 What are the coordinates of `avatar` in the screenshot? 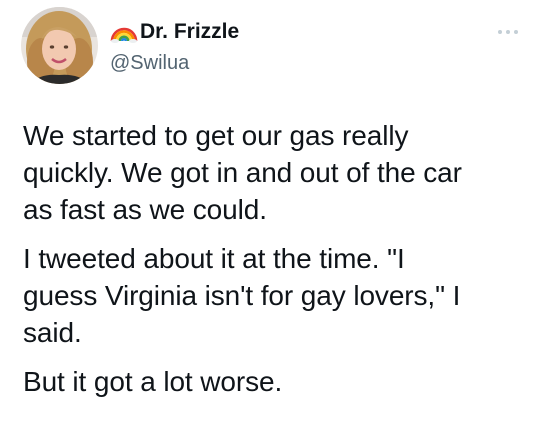 It's located at (59, 45).